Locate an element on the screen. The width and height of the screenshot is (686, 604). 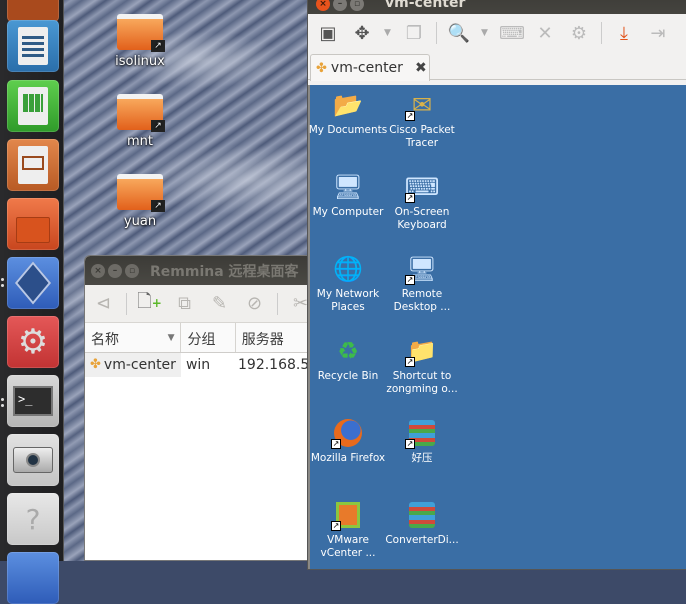
column-header-group: 分组 is located at coordinates (208, 337).